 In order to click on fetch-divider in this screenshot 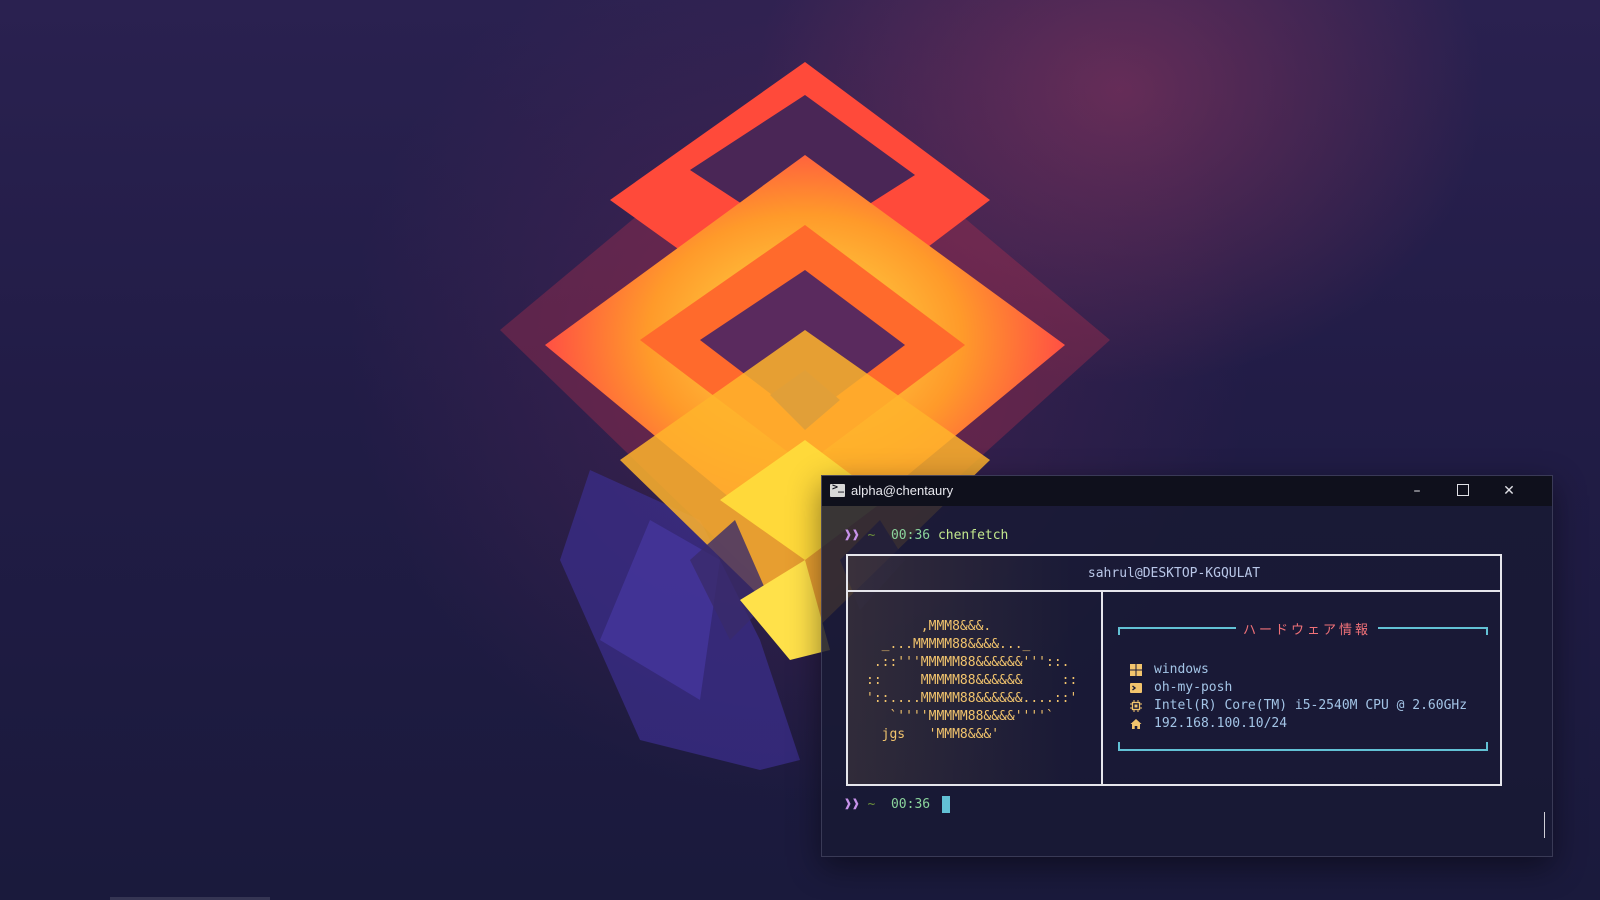, I will do `click(1102, 688)`.